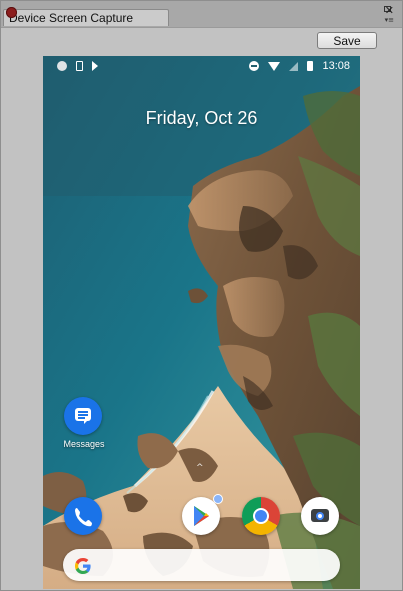 The height and width of the screenshot is (591, 403). What do you see at coordinates (389, 10) in the screenshot?
I see `close-icon: ✕` at bounding box center [389, 10].